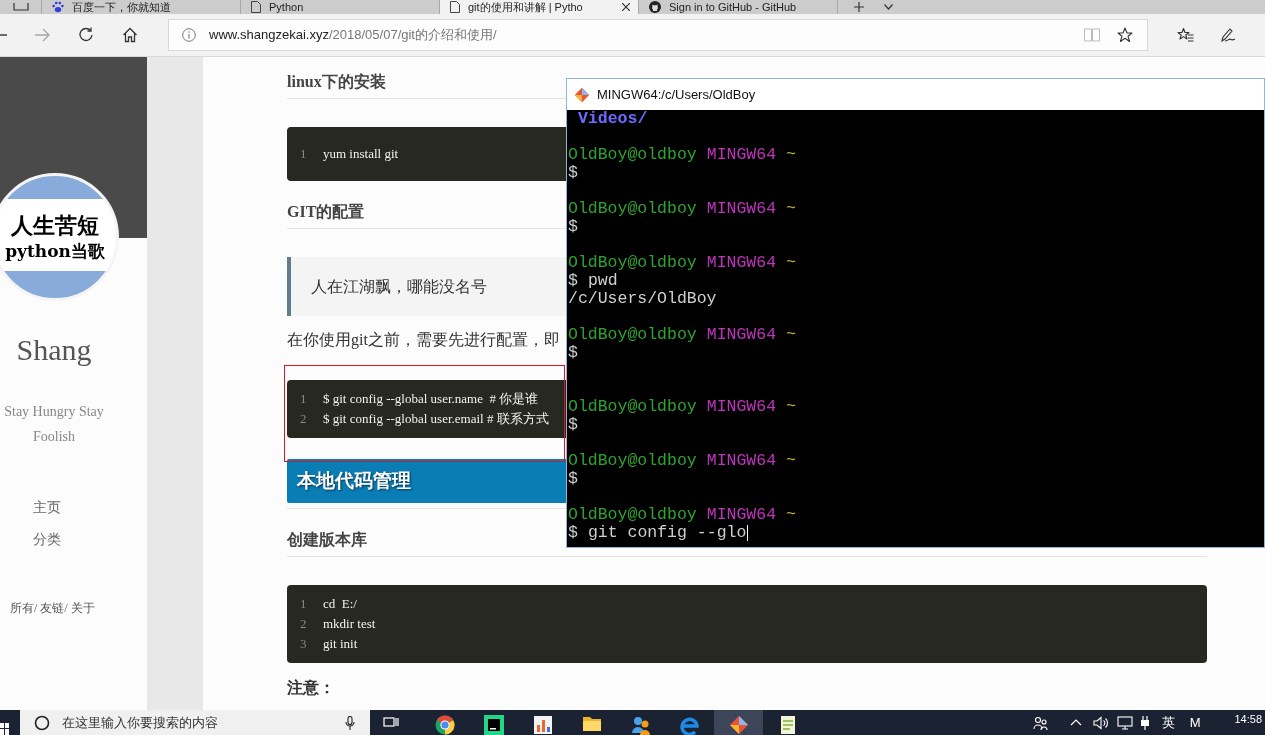  What do you see at coordinates (326, 212) in the screenshot?
I see `section-heading: GIT的配置` at bounding box center [326, 212].